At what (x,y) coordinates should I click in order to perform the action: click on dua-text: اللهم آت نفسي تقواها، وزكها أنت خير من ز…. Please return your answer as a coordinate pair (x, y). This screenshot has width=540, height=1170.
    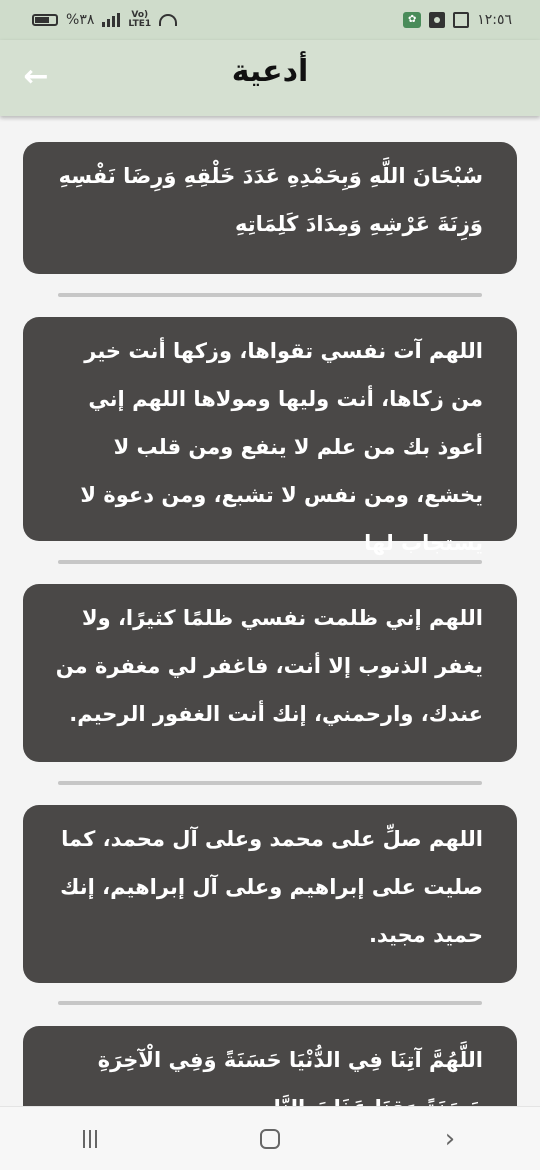
    Looking at the image, I should click on (281, 447).